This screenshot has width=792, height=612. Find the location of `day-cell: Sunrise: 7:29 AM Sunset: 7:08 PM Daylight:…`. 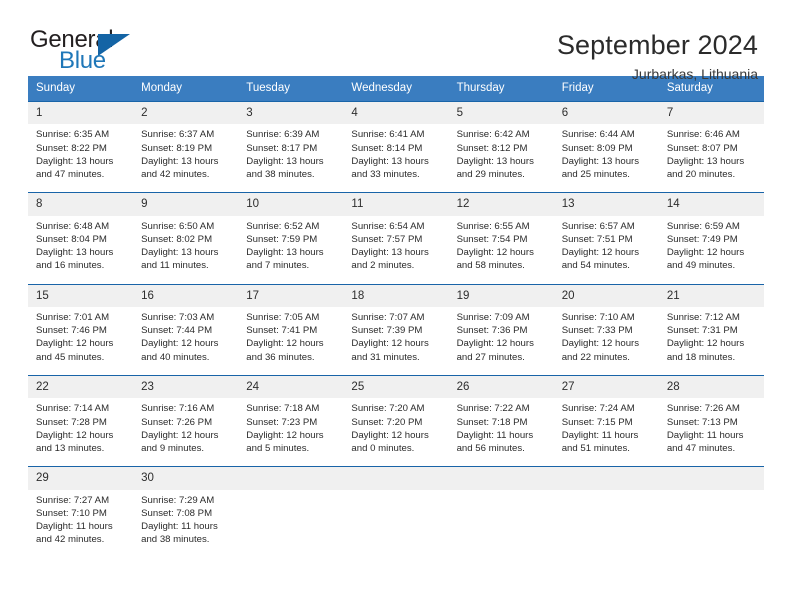

day-cell: Sunrise: 7:29 AM Sunset: 7:08 PM Daylight:… is located at coordinates (185, 524).